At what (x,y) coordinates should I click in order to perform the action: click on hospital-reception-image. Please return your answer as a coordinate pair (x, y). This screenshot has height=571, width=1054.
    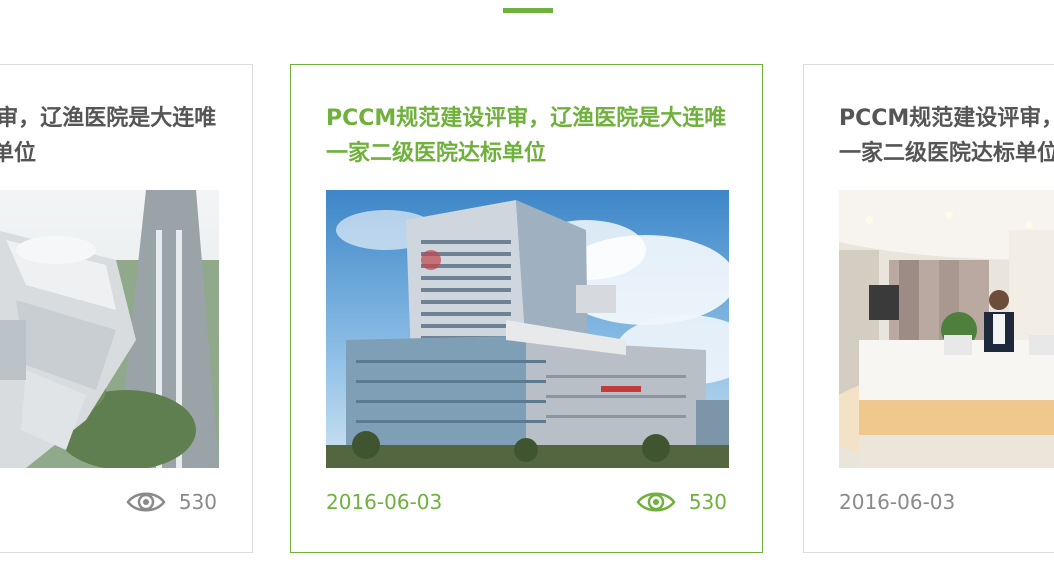
    Looking at the image, I should click on (946, 329).